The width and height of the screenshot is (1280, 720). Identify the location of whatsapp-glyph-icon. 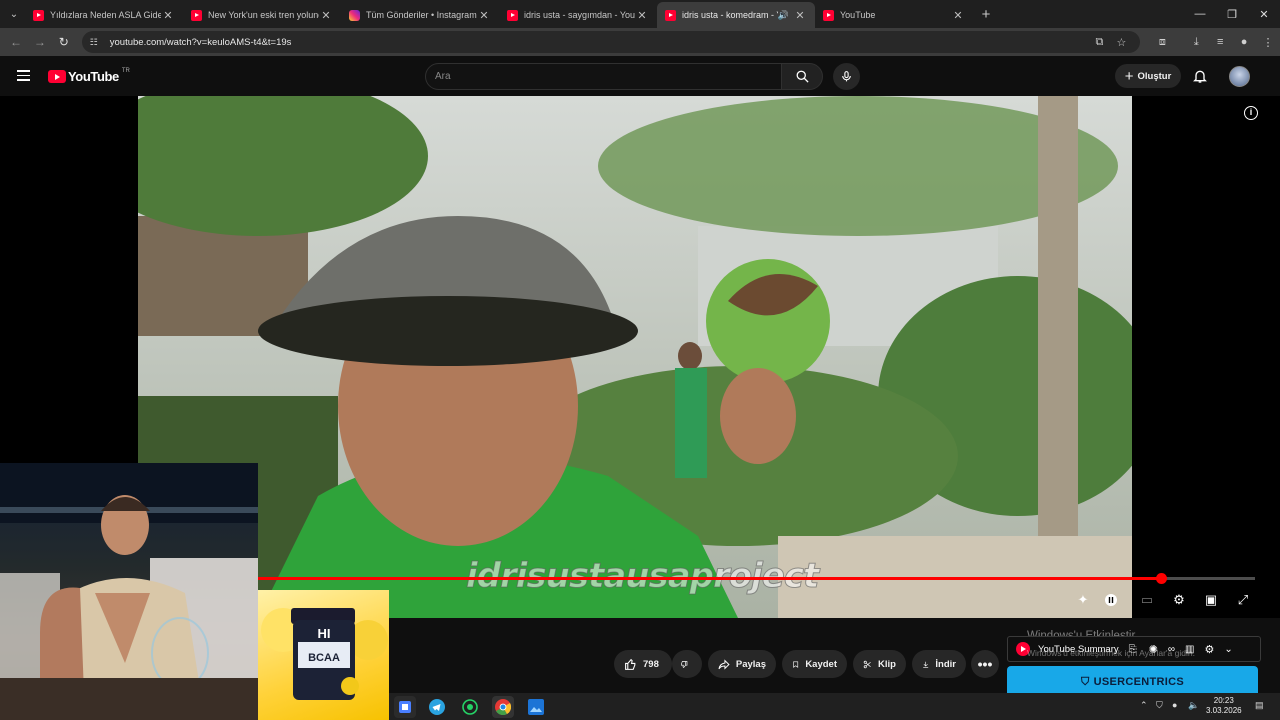
(470, 707).